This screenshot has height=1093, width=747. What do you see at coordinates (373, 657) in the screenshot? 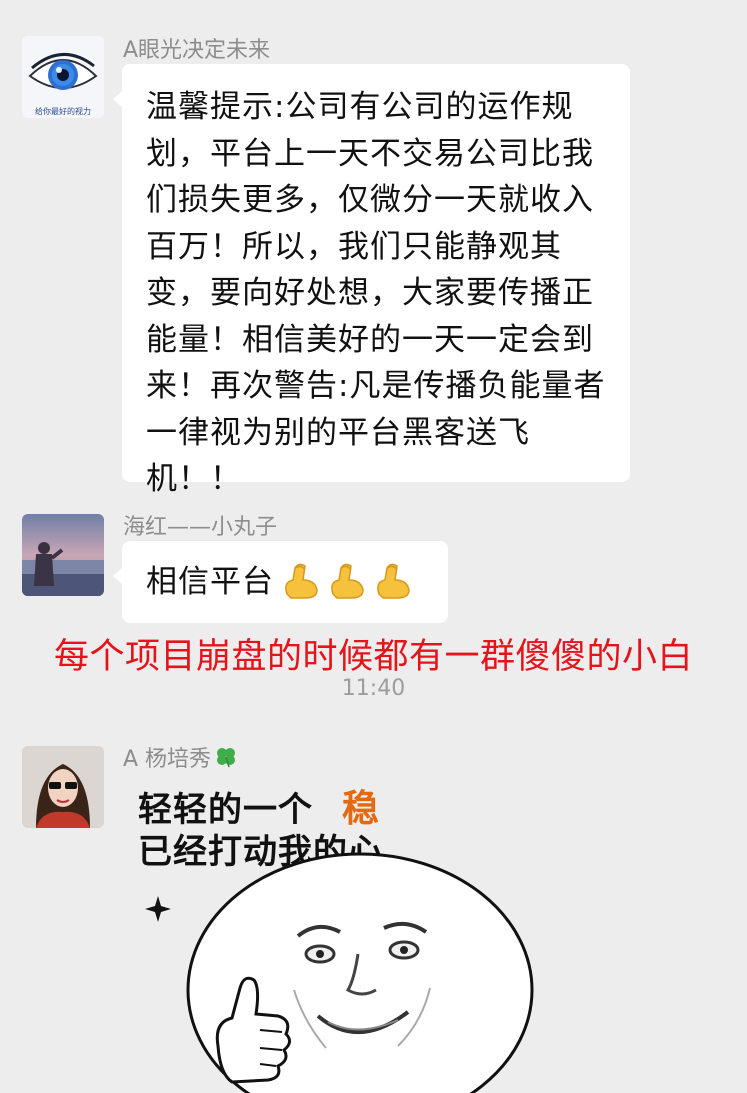
I see `overlay-annotation: 每个项目崩盘的时候都有一群傻傻的小白` at bounding box center [373, 657].